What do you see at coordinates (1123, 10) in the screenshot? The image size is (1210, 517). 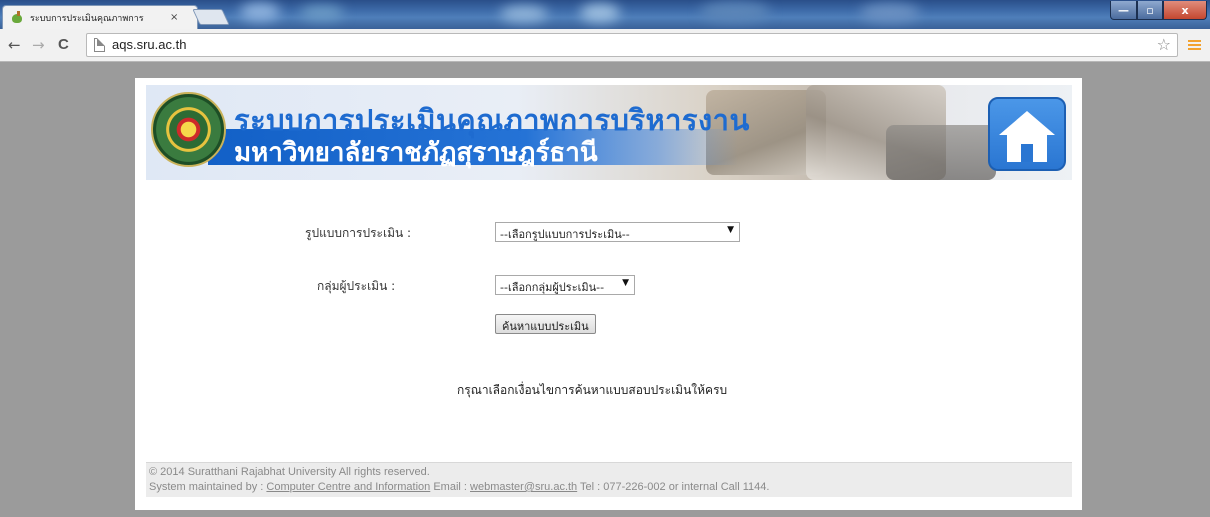 I see `window-minimize-button: —` at bounding box center [1123, 10].